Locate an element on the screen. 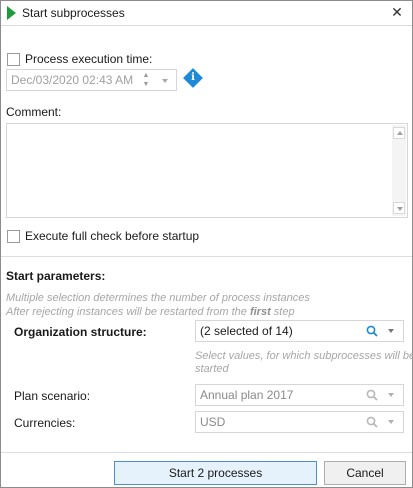 This screenshot has height=488, width=413. comment-scrollbar is located at coordinates (399, 170).